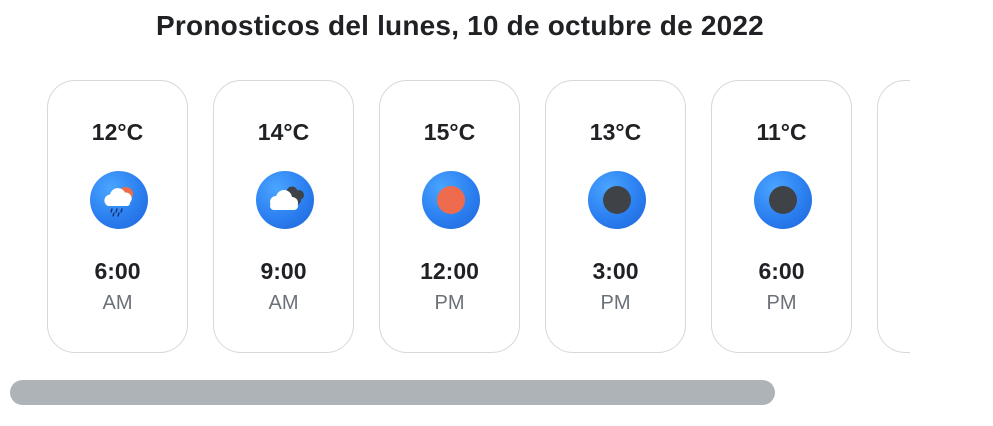 The height and width of the screenshot is (426, 993). Describe the element at coordinates (117, 132) in the screenshot. I see `forecast-temperature: 12°C` at that location.